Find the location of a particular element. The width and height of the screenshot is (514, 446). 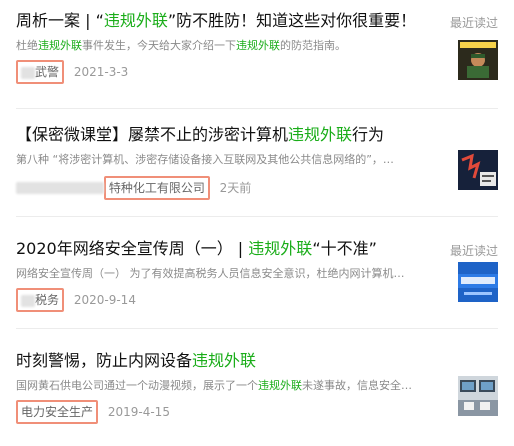

text-segment: 行为 is located at coordinates (368, 134).